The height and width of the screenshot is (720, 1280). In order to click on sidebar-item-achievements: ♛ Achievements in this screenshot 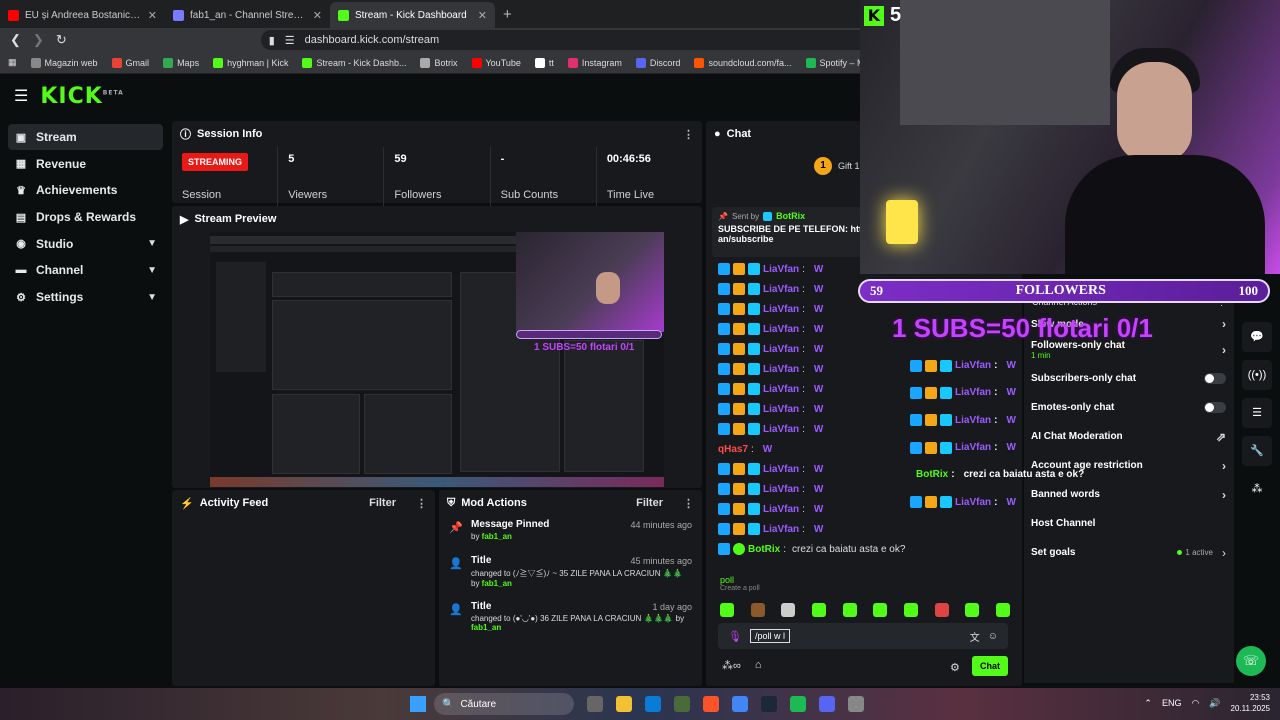, I will do `click(85, 190)`.